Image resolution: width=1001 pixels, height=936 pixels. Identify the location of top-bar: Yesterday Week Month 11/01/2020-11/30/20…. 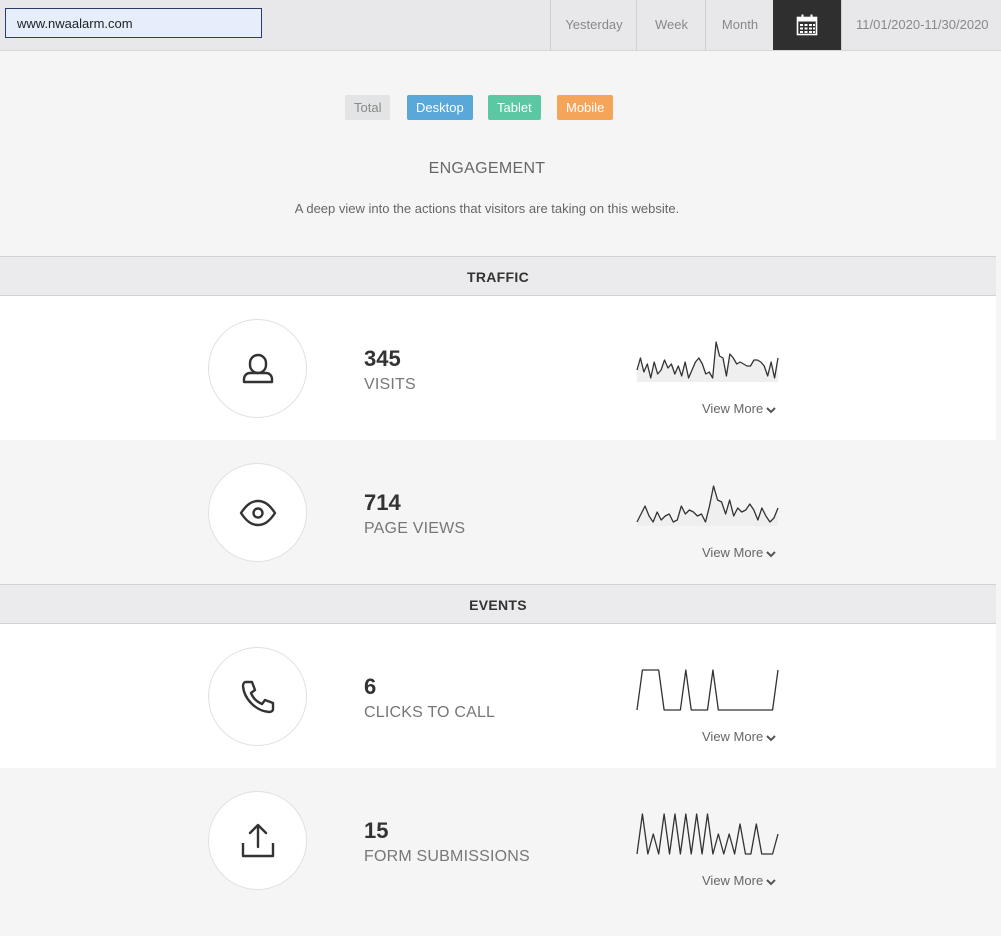
(500, 25).